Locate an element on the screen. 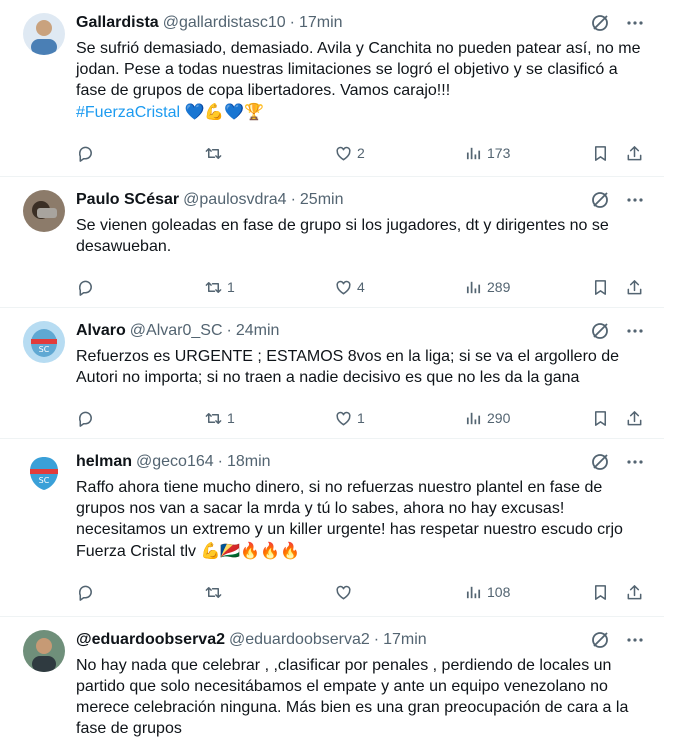 Image resolution: width=677 pixels, height=748 pixels. like-button is located at coordinates (345, 592).